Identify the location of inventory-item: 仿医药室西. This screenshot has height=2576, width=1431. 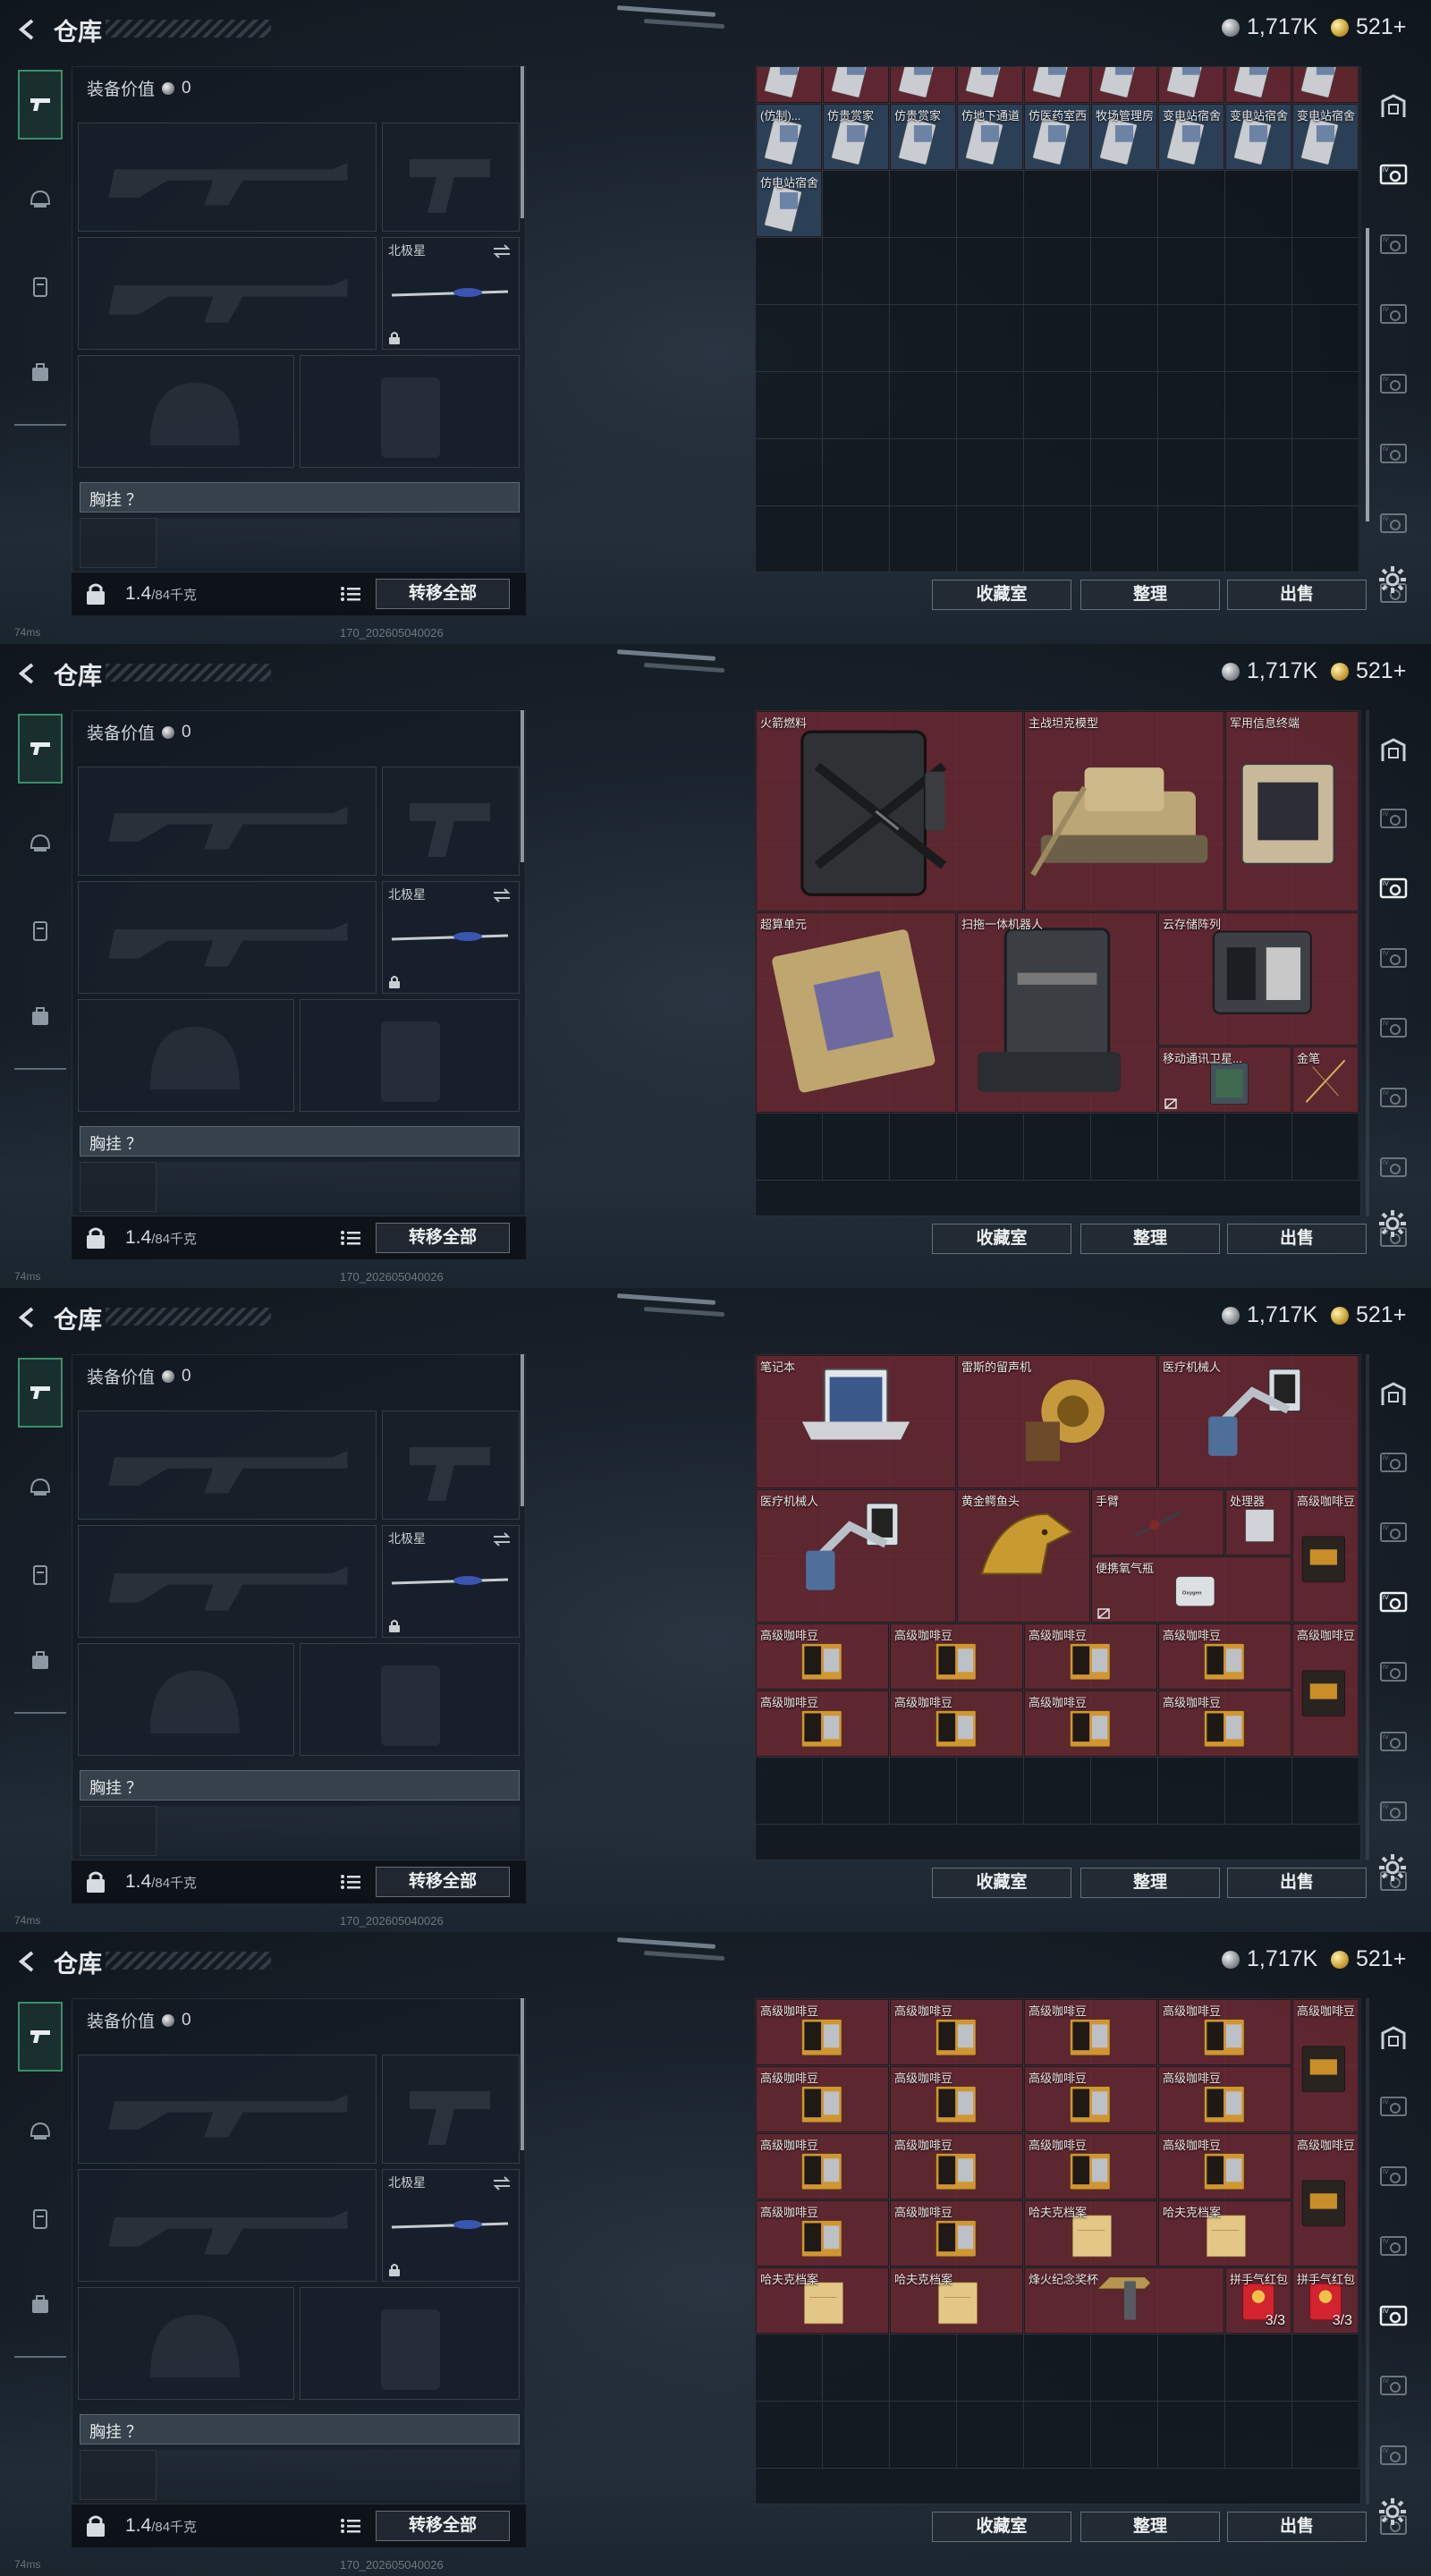
(1057, 137).